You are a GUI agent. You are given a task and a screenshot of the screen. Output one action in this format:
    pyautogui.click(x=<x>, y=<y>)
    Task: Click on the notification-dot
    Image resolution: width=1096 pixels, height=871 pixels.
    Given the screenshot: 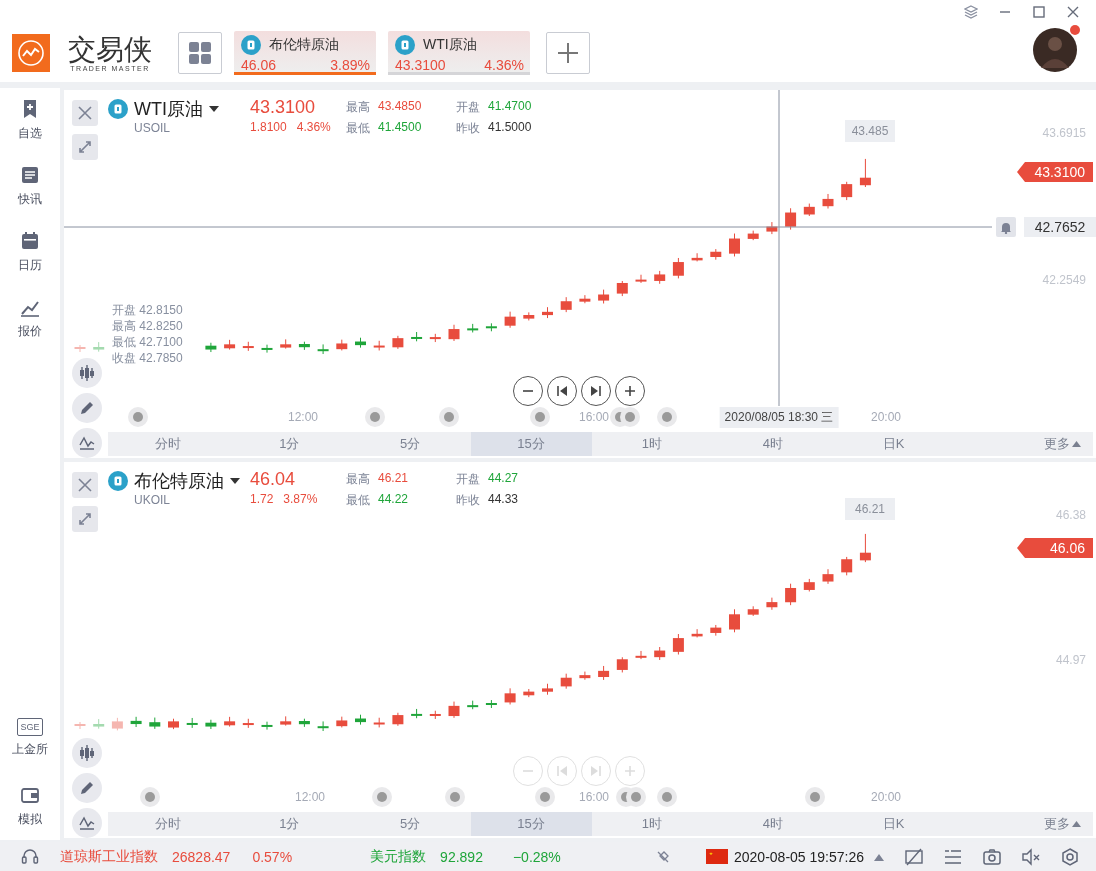 What is the action you would take?
    pyautogui.click(x=1075, y=30)
    